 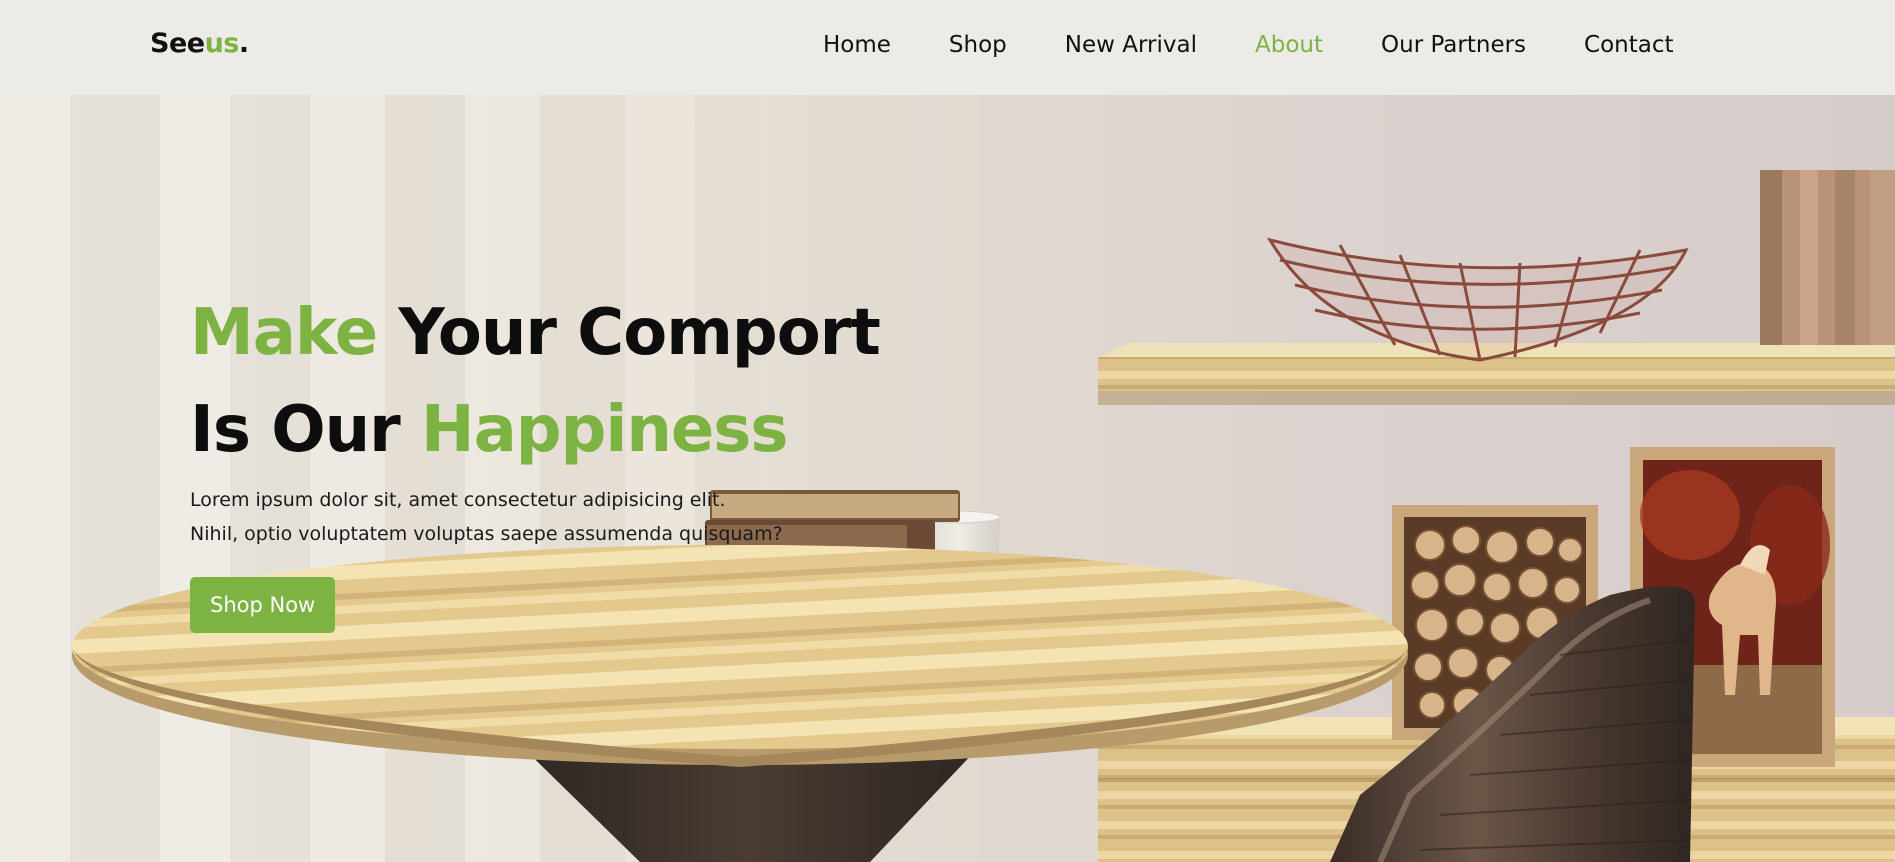 What do you see at coordinates (628, 333) in the screenshot?
I see `headline-text-1: Your Comport` at bounding box center [628, 333].